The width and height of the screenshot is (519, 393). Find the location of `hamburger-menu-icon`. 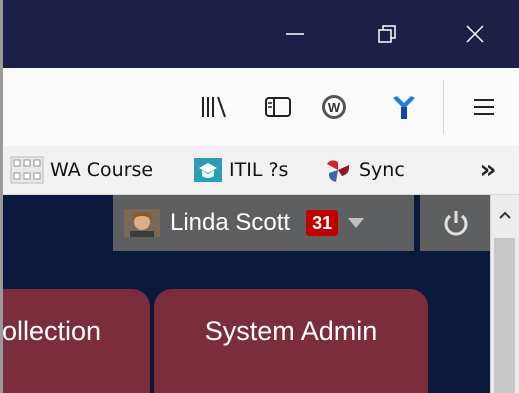

hamburger-menu-icon is located at coordinates (484, 107).